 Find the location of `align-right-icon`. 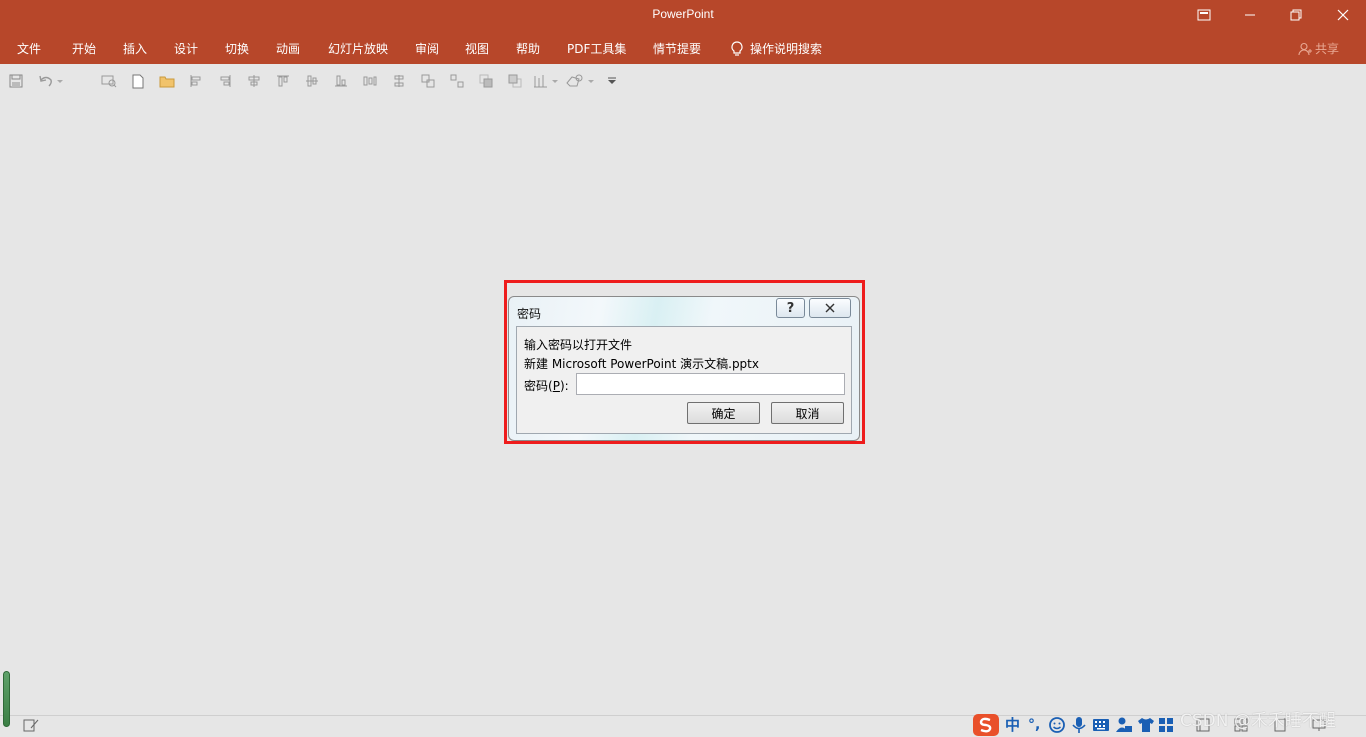

align-right-icon is located at coordinates (225, 81).